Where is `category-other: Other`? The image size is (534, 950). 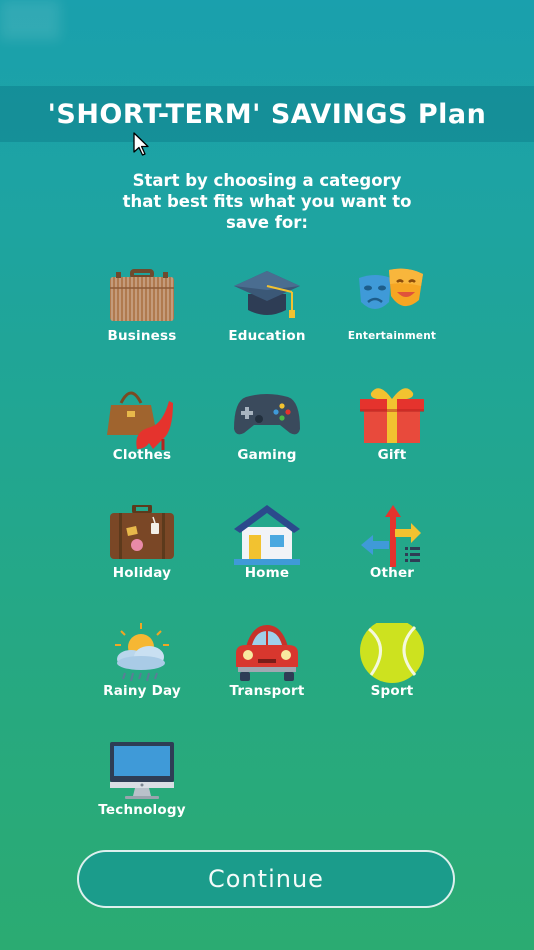 category-other: Other is located at coordinates (392, 555).